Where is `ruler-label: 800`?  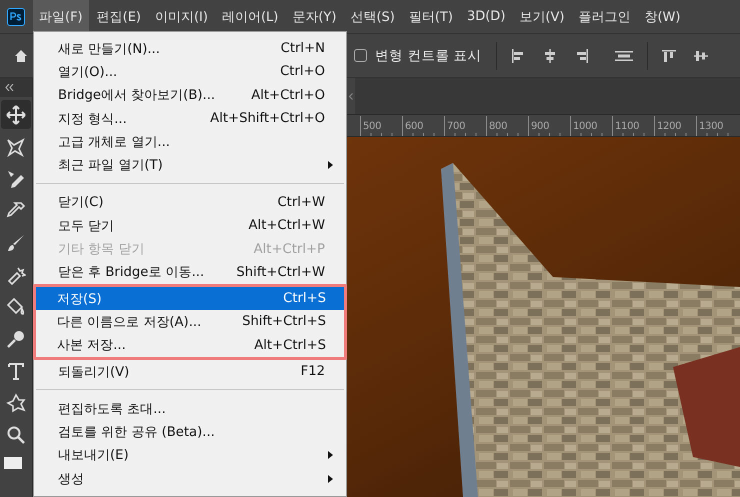 ruler-label: 800 is located at coordinates (498, 126).